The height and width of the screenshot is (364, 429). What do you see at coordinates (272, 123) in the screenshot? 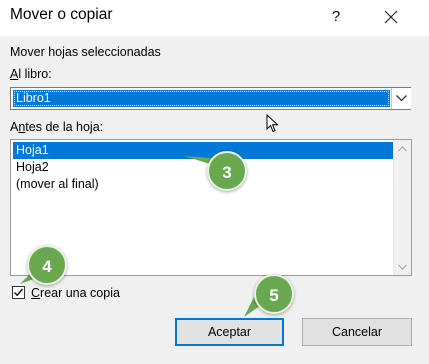
I see `mouse-cursor-icon` at bounding box center [272, 123].